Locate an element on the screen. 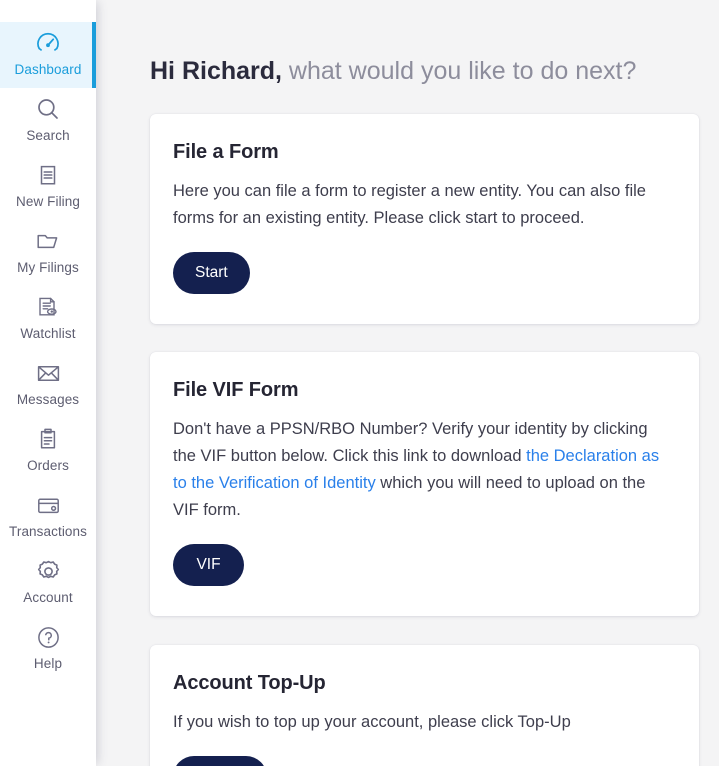  sidebar-item-label: Account is located at coordinates (48, 597).